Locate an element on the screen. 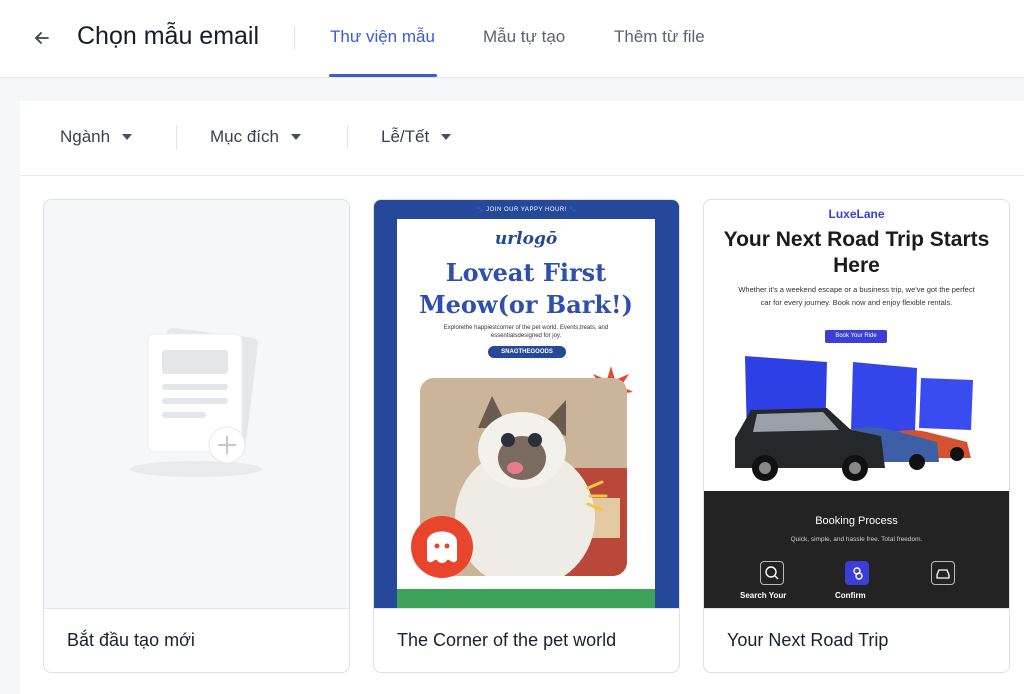 The width and height of the screenshot is (1024, 694). card-title: Your Next Road Trip is located at coordinates (808, 640).